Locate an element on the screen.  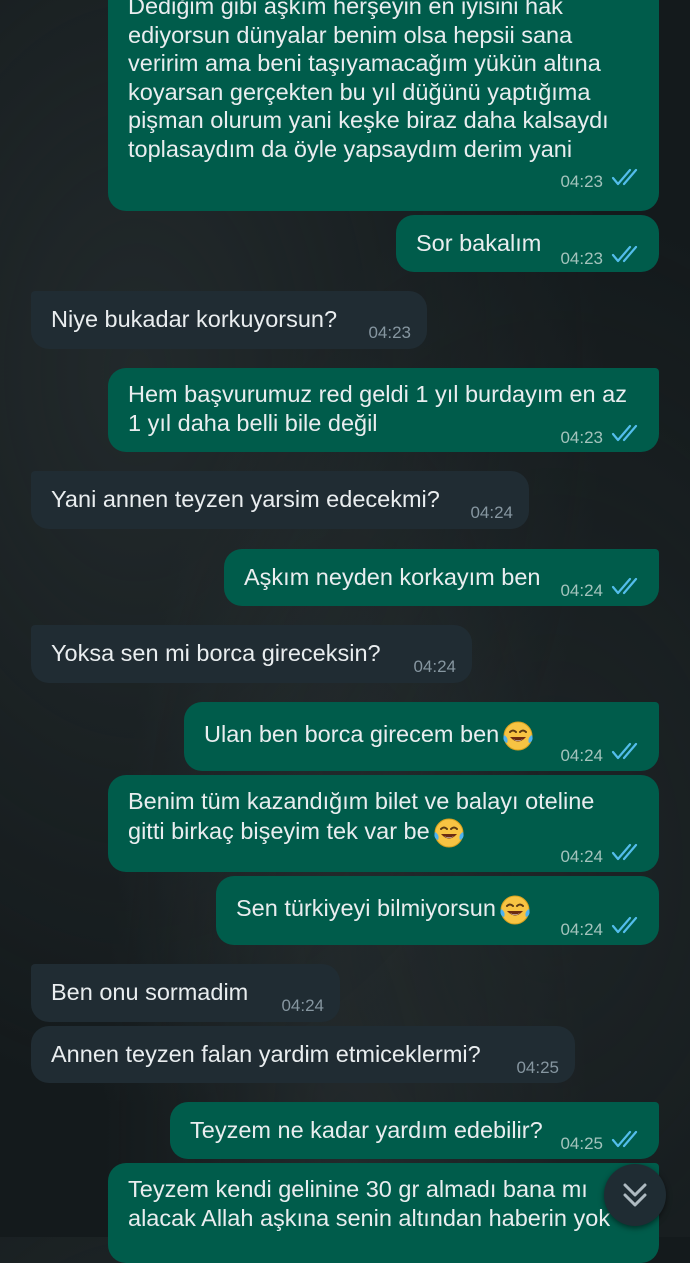
message-text-content: Sen türkiyeyi bilmiyorsun is located at coordinates (366, 908).